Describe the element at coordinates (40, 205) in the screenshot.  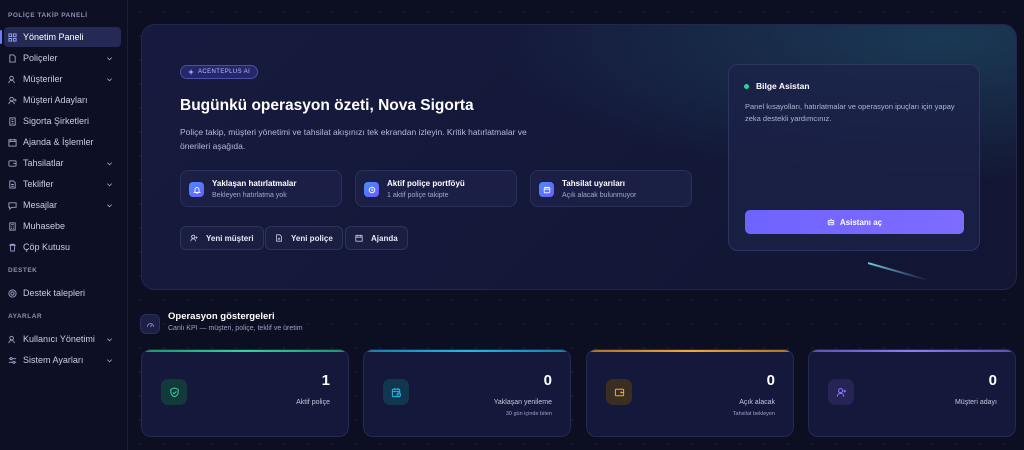
I see `sidebar-item-label: Mesajlar` at that location.